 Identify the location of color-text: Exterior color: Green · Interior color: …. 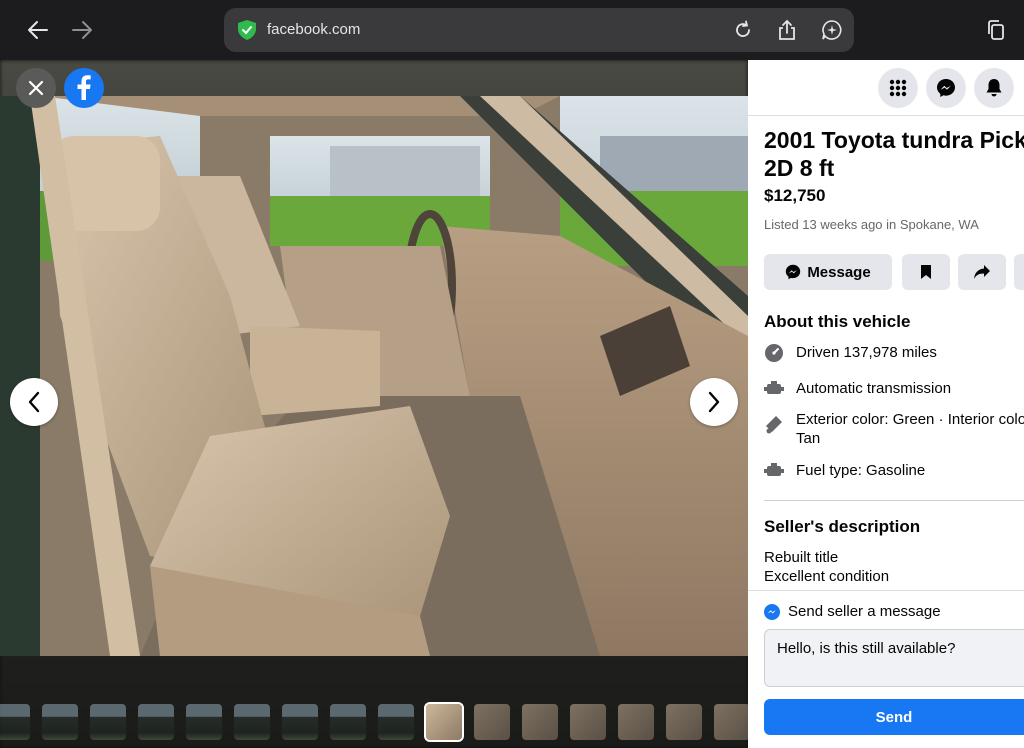
(910, 429).